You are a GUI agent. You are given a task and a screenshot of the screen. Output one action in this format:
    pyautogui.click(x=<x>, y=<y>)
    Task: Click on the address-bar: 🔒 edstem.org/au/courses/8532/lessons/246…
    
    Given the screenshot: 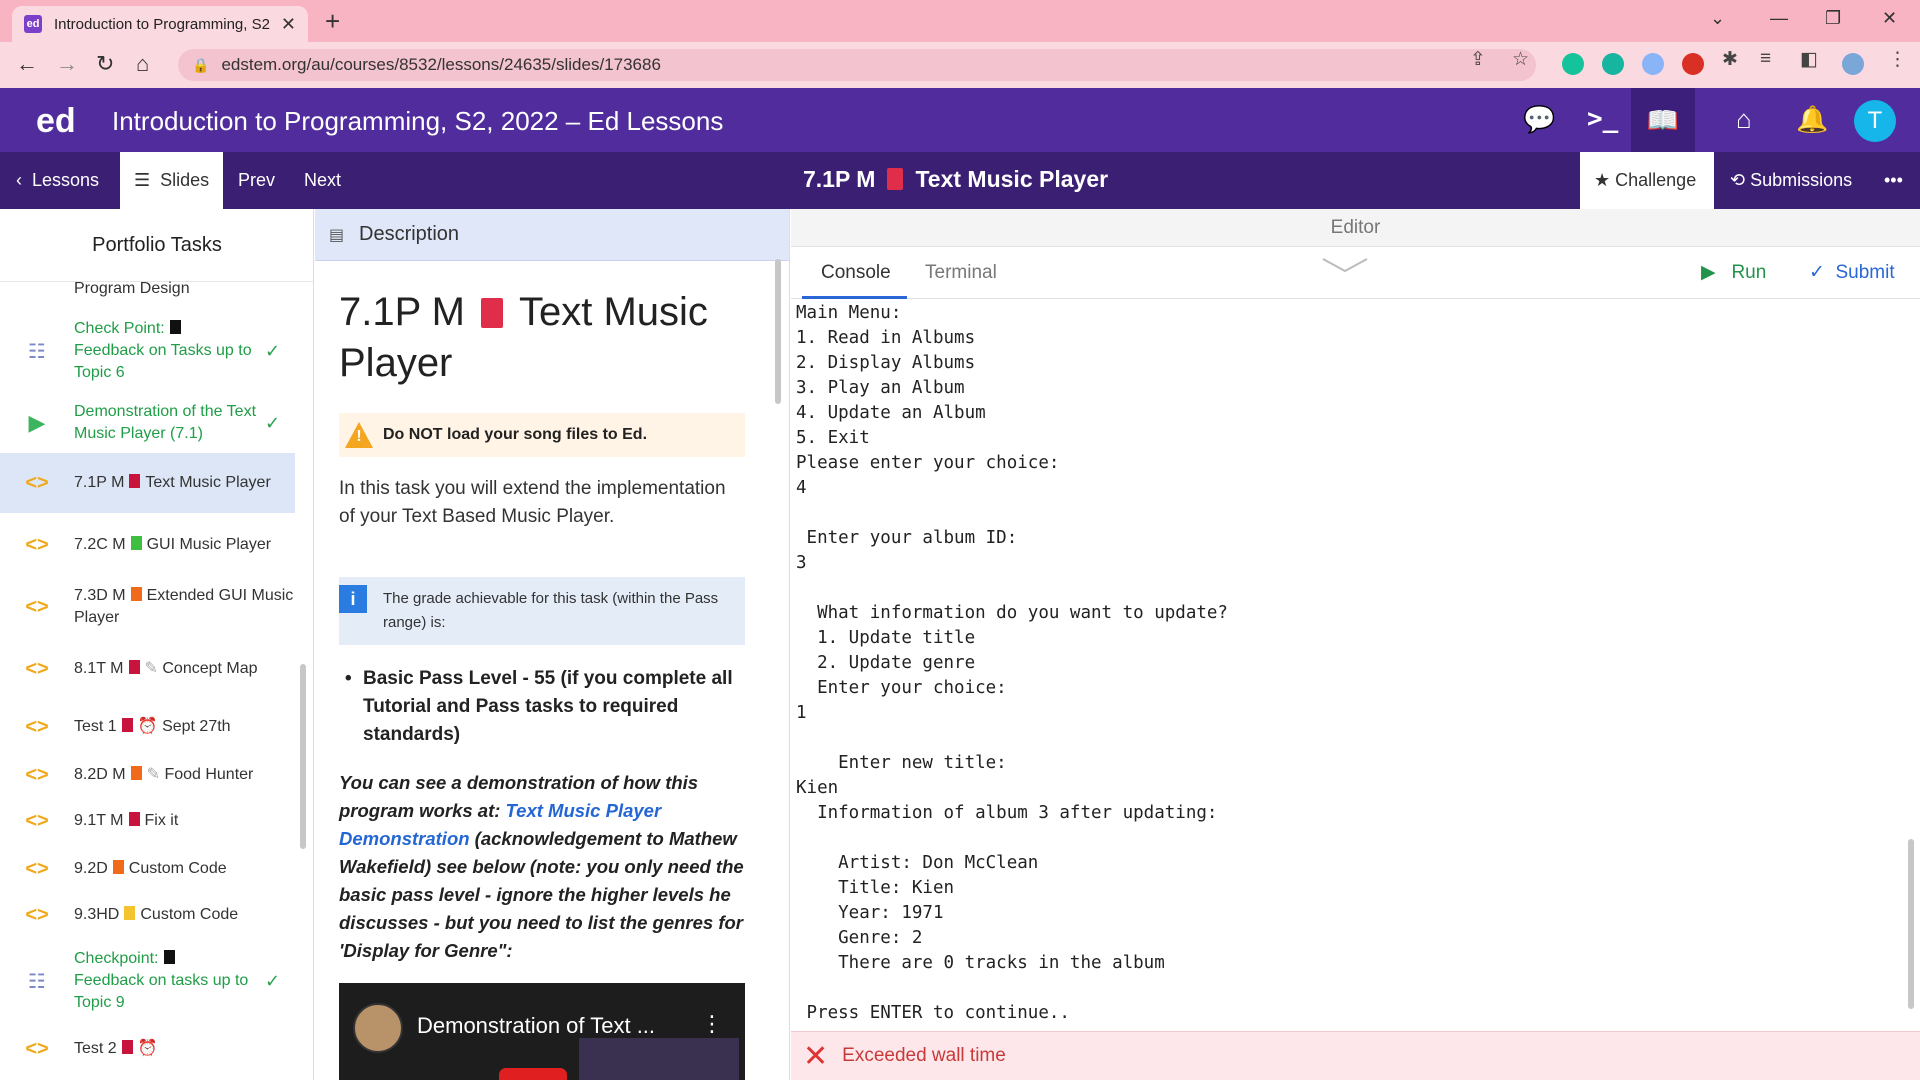 What is the action you would take?
    pyautogui.click(x=857, y=65)
    